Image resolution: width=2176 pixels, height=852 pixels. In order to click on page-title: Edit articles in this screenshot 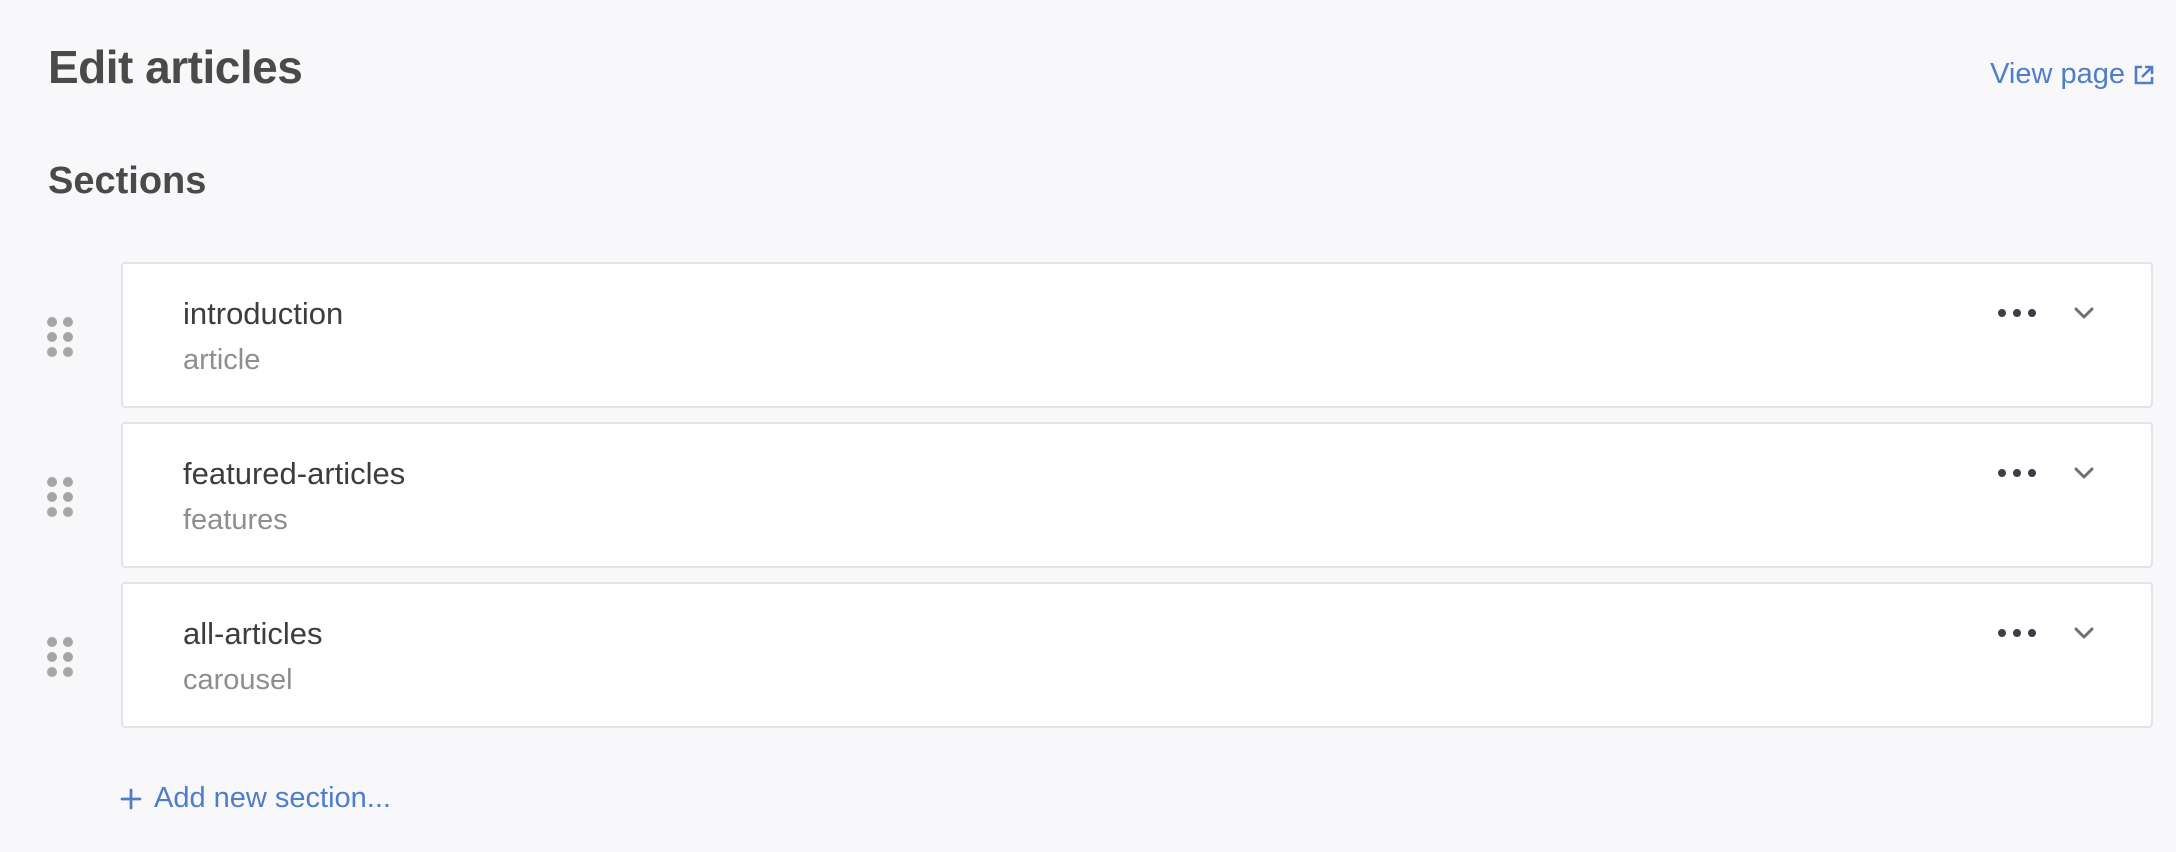, I will do `click(175, 67)`.